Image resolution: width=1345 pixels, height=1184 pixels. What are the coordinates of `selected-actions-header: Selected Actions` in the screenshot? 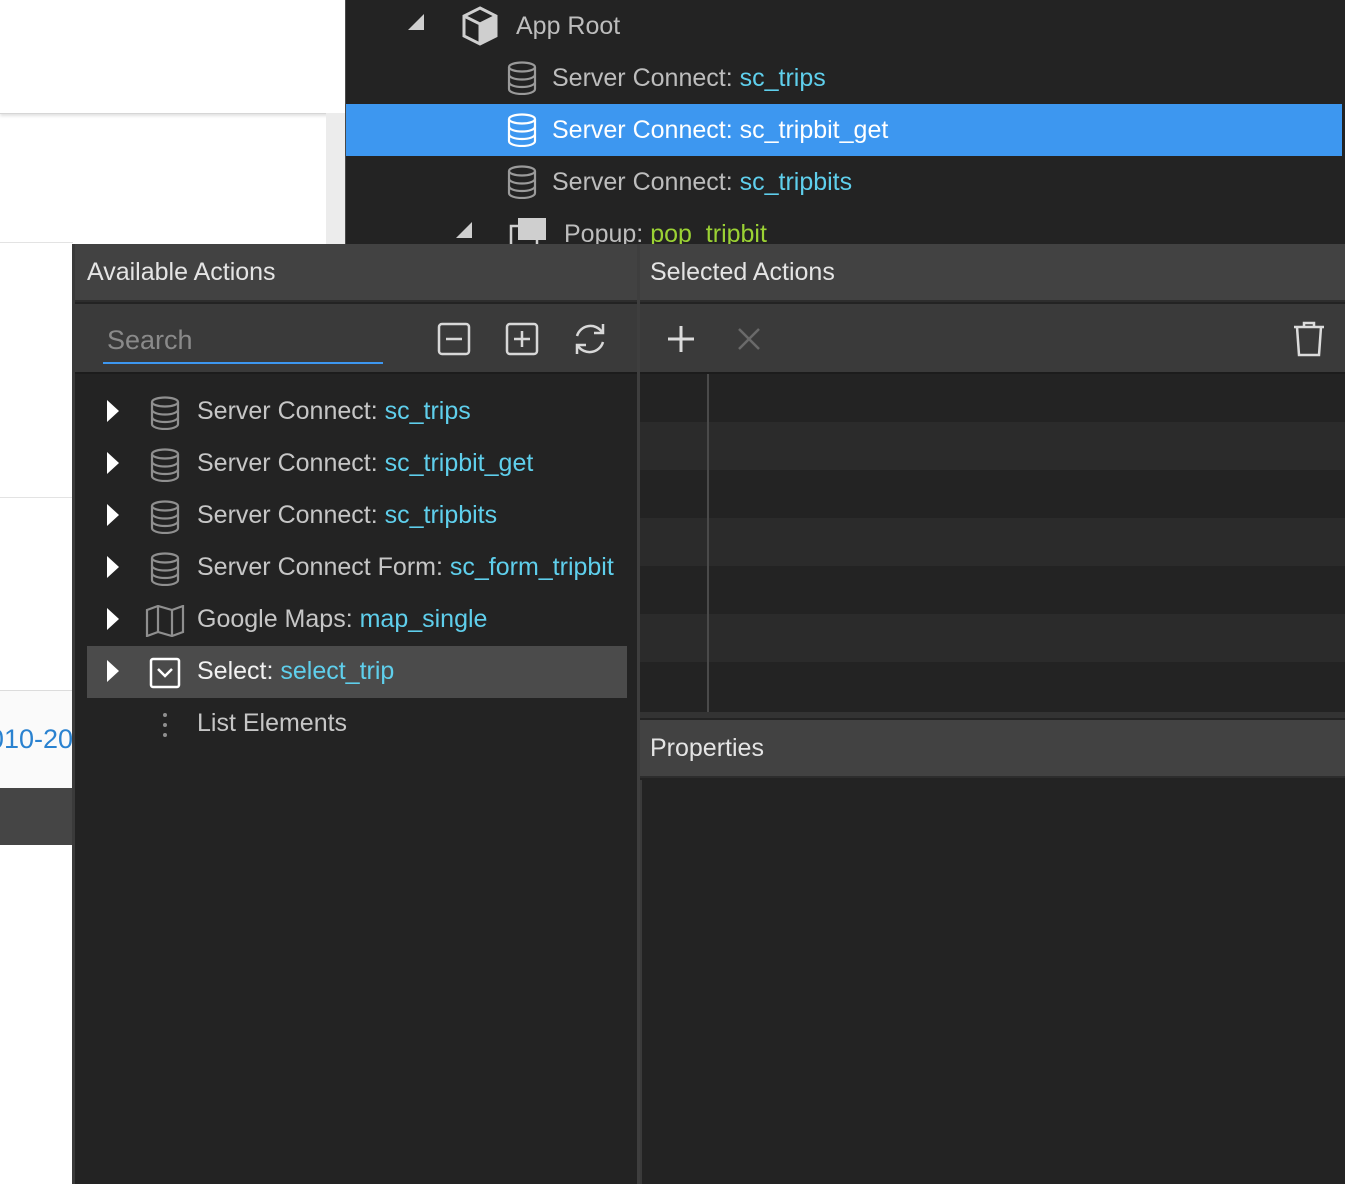 It's located at (992, 273).